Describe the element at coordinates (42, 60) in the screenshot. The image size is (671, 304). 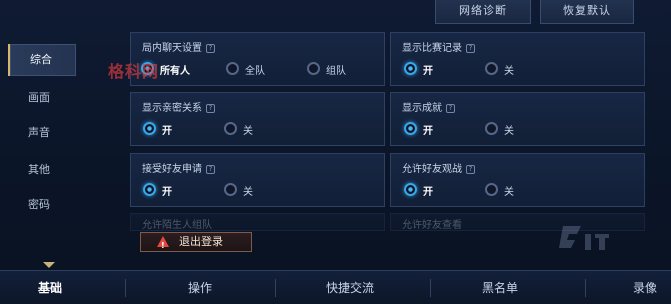
I see `nav-item-general: 综合` at that location.